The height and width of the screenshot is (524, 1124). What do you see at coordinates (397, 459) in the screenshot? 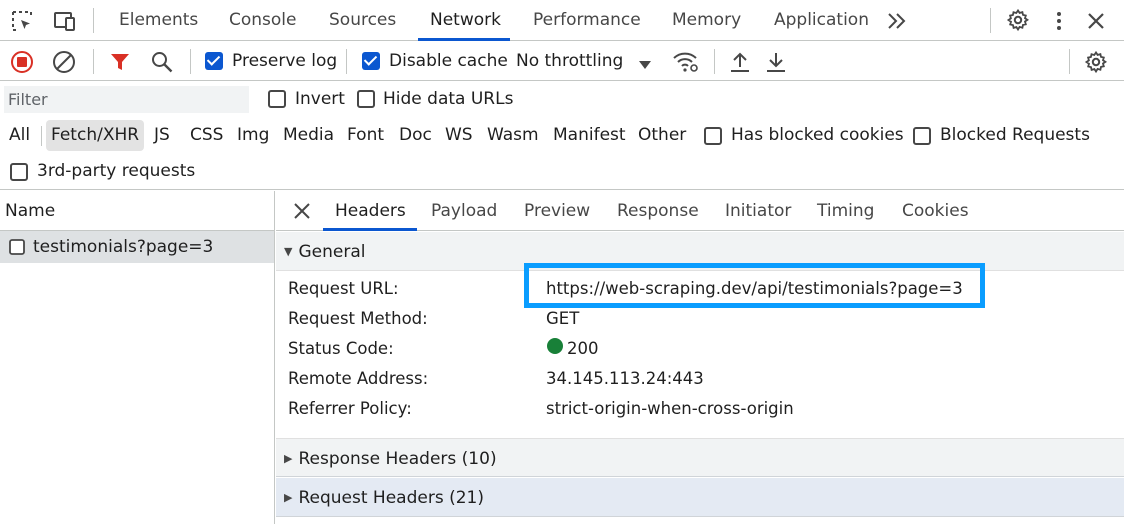
I see `response-headers-title: Response Headers (10)` at bounding box center [397, 459].